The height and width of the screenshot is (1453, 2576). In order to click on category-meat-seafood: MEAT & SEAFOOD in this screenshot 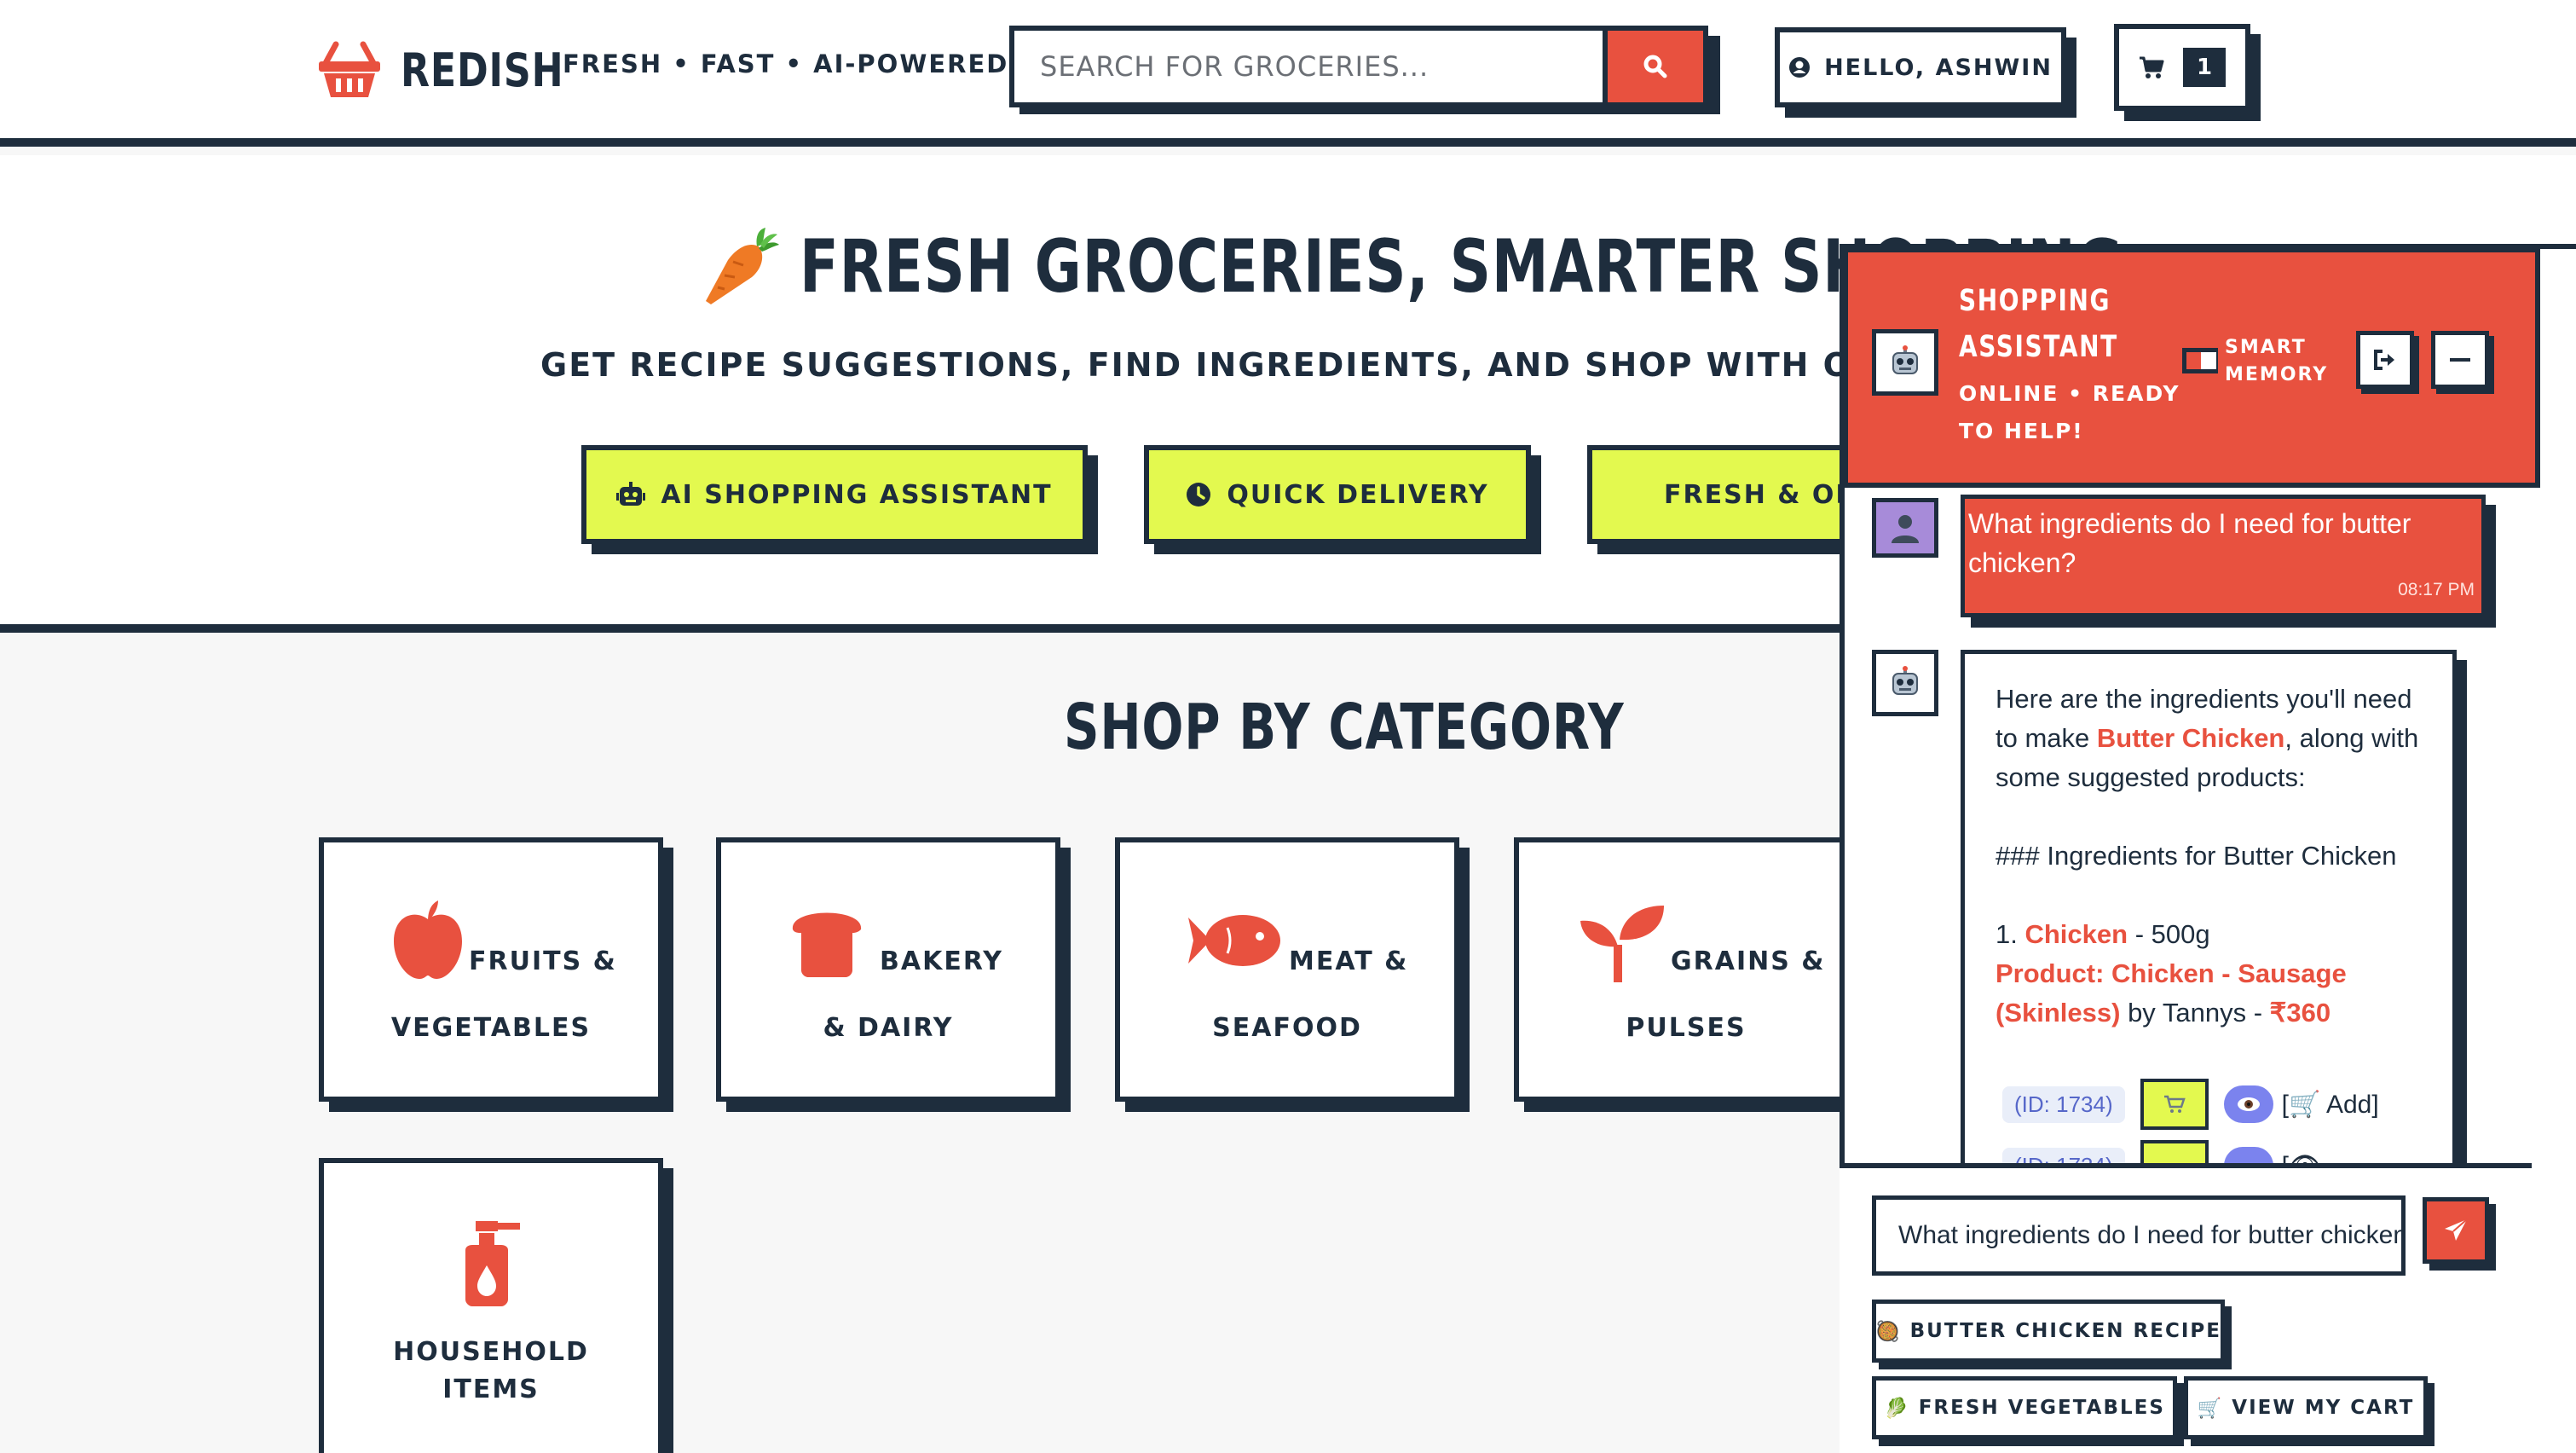, I will do `click(1287, 969)`.